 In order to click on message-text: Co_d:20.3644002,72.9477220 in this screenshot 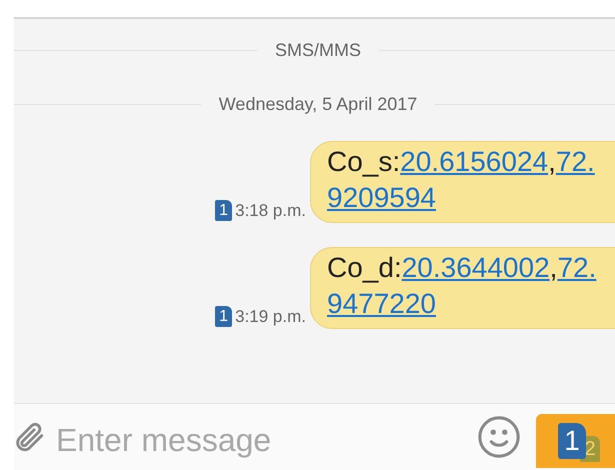, I will do `click(462, 286)`.